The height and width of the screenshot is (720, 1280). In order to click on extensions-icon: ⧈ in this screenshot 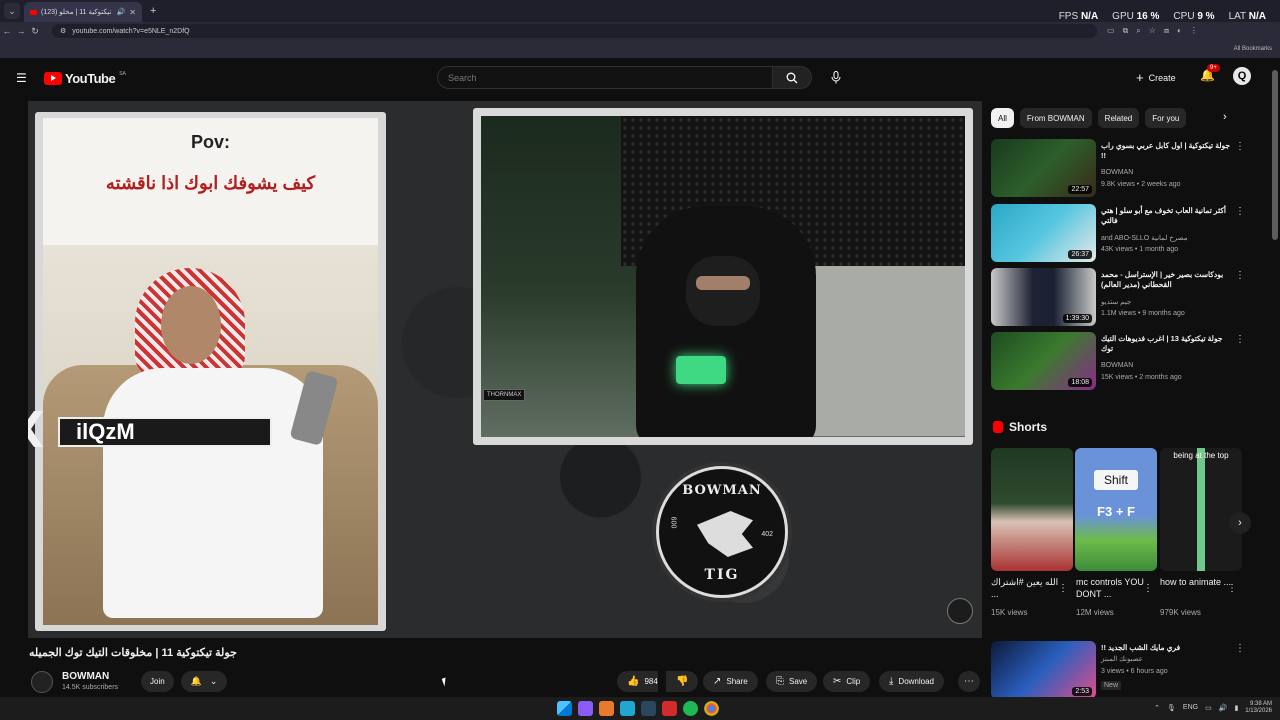, I will do `click(1166, 31)`.